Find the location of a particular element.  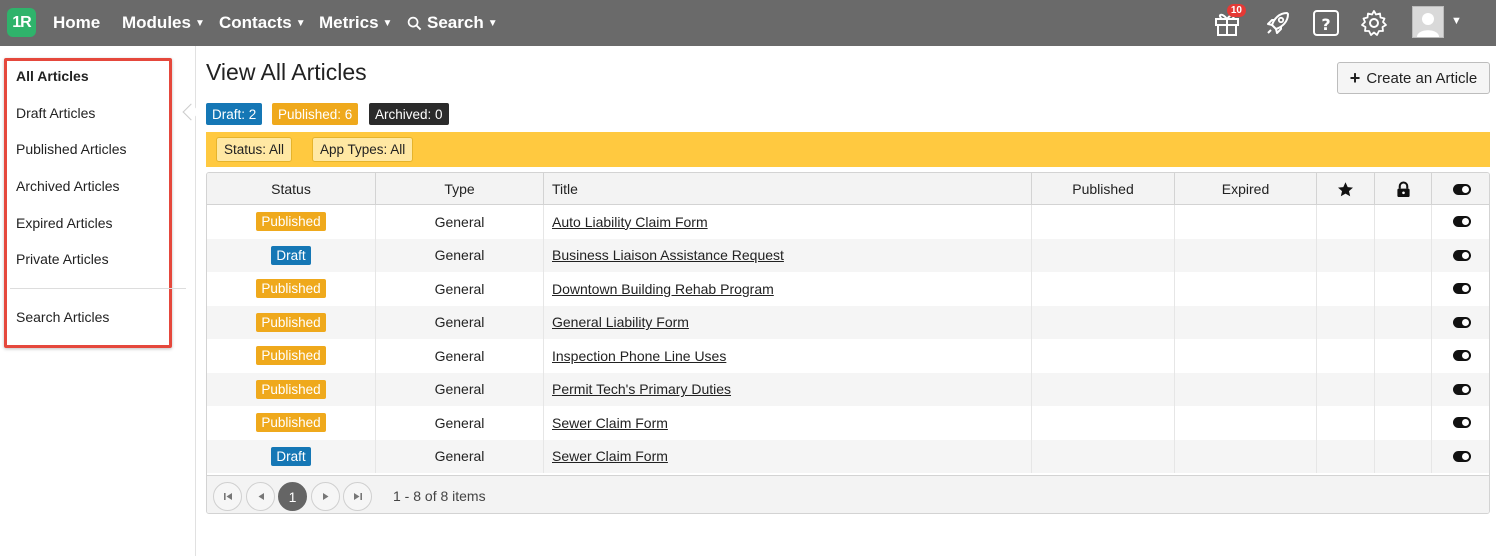

nav-modules: Modules ▼ is located at coordinates (163, 23).